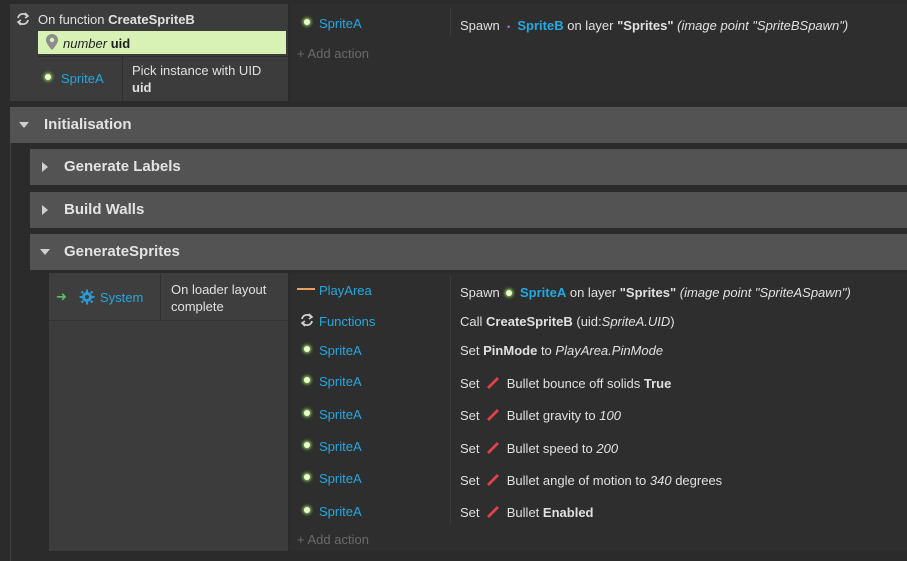 This screenshot has height=561, width=907. Describe the element at coordinates (607, 448) in the screenshot. I see `property-value: 200` at that location.